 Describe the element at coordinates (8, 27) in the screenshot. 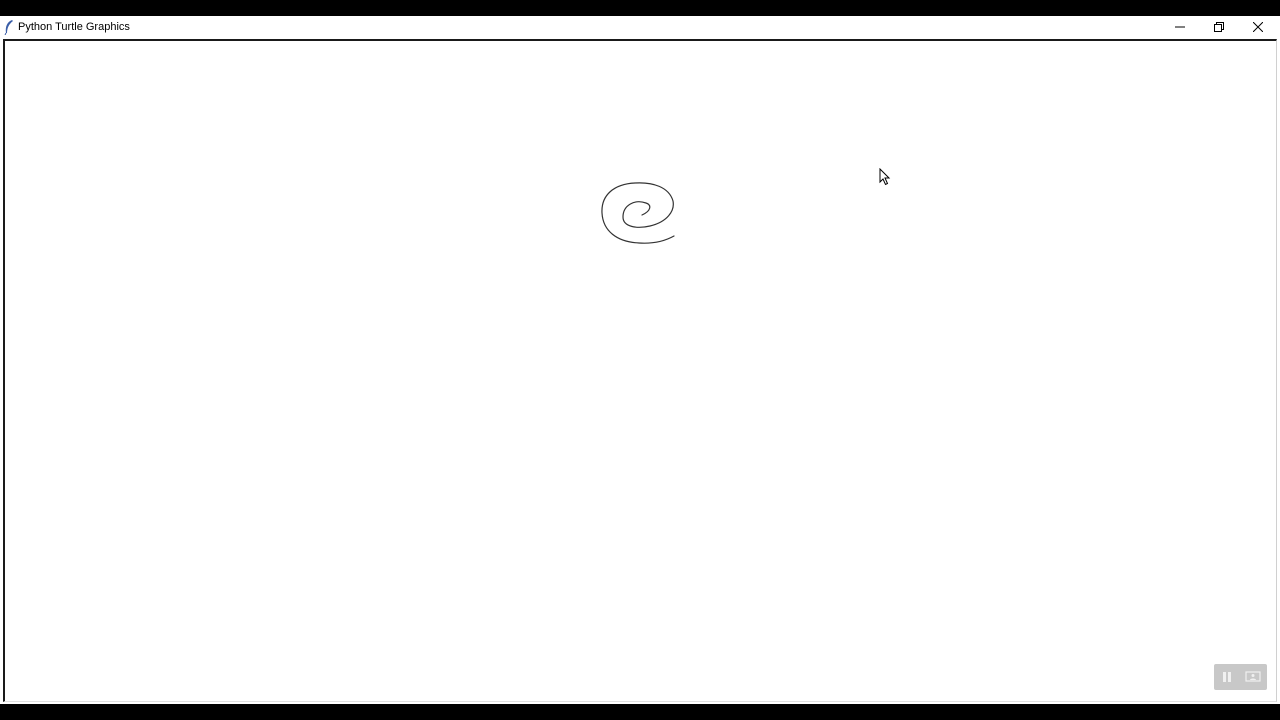

I see `feather-icon` at that location.